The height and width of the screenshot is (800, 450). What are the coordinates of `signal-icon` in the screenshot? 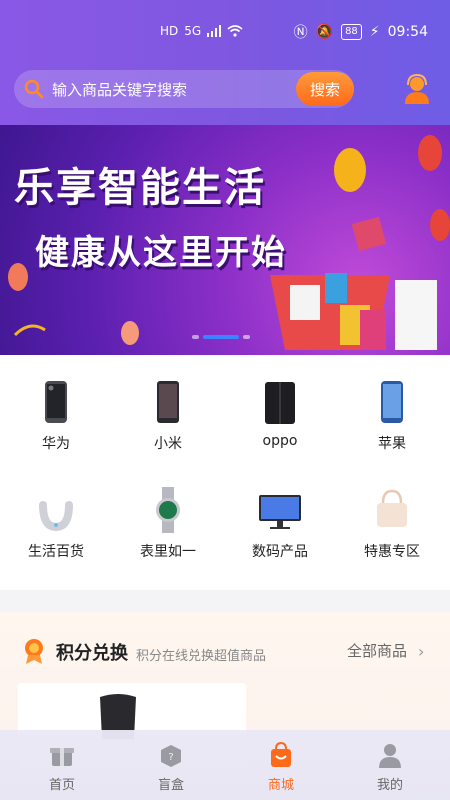 It's located at (214, 31).